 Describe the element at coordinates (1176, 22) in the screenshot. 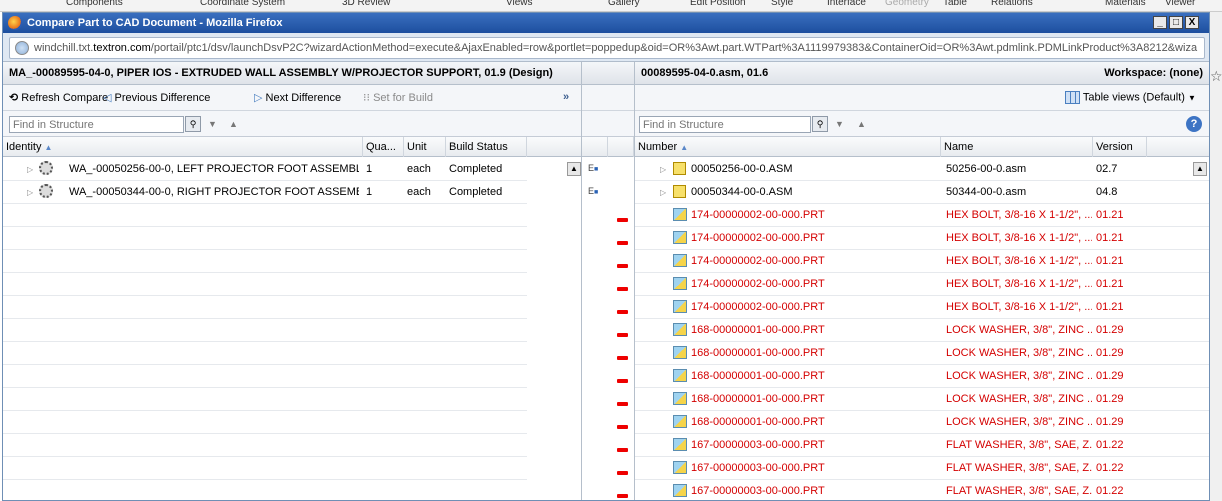

I see `restore-button: □` at that location.